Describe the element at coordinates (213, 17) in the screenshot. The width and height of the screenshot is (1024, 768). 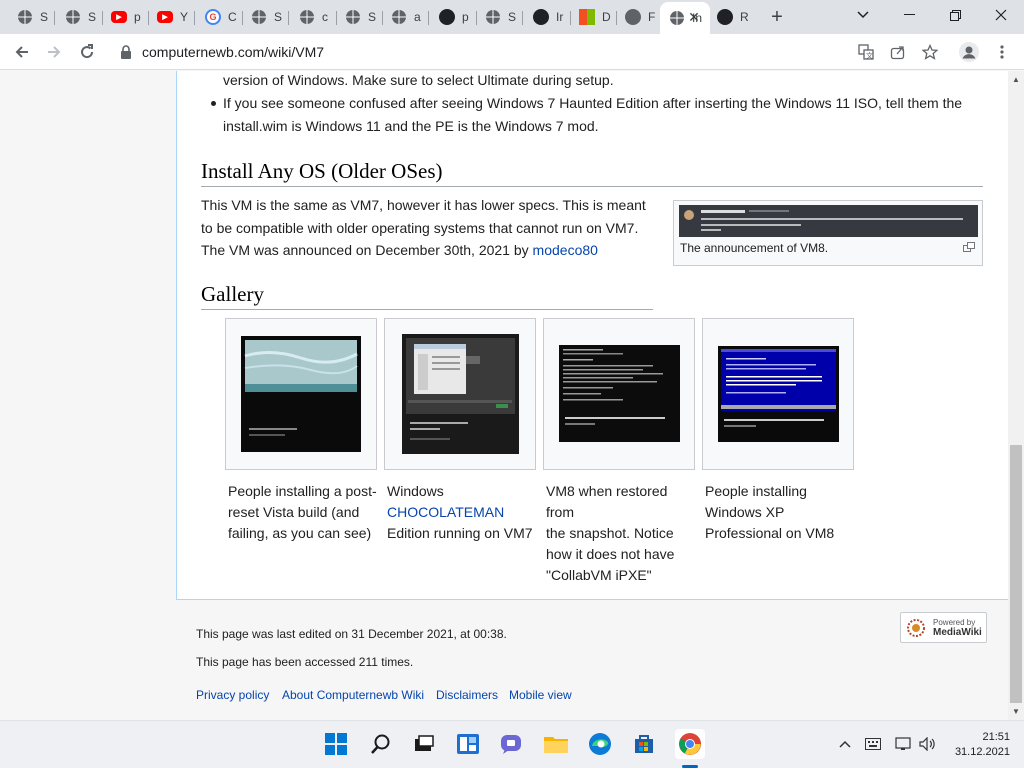
I see `google-icon: G` at that location.